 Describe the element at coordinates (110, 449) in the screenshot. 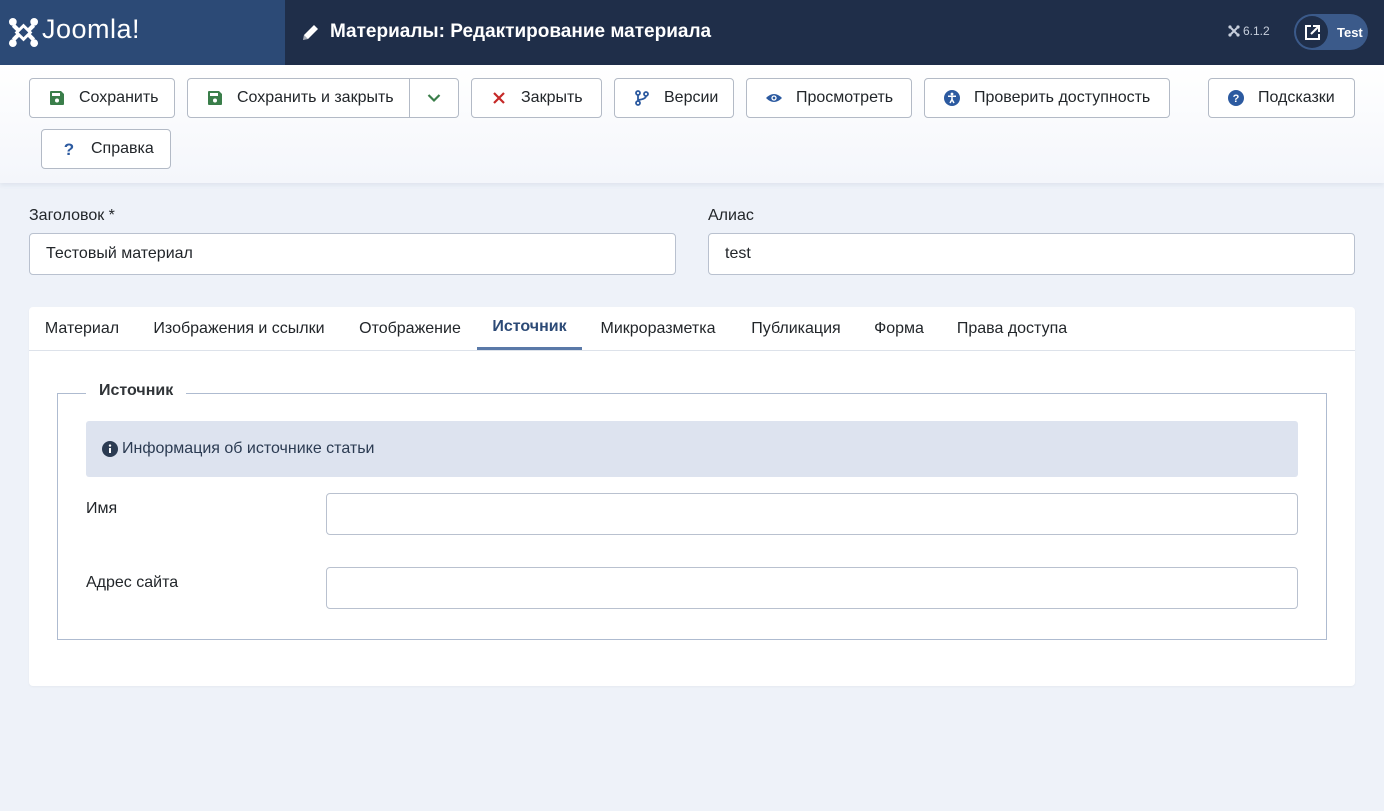

I see `info-circle-icon` at that location.